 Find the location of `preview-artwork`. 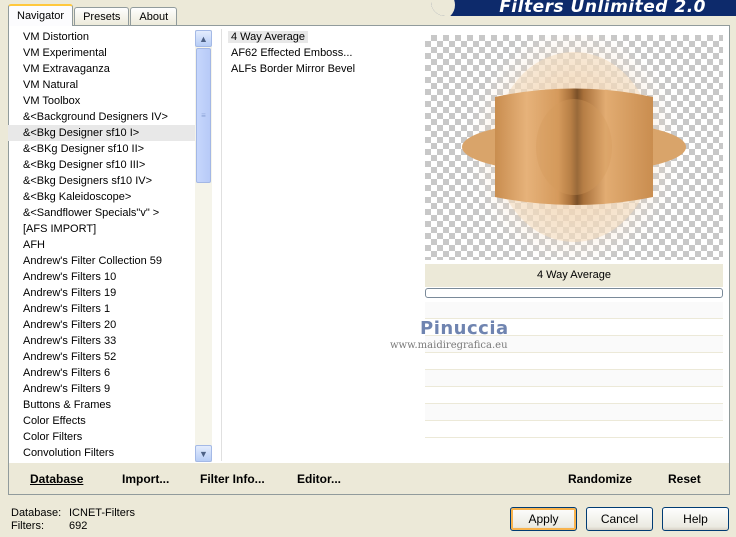

preview-artwork is located at coordinates (574, 147).